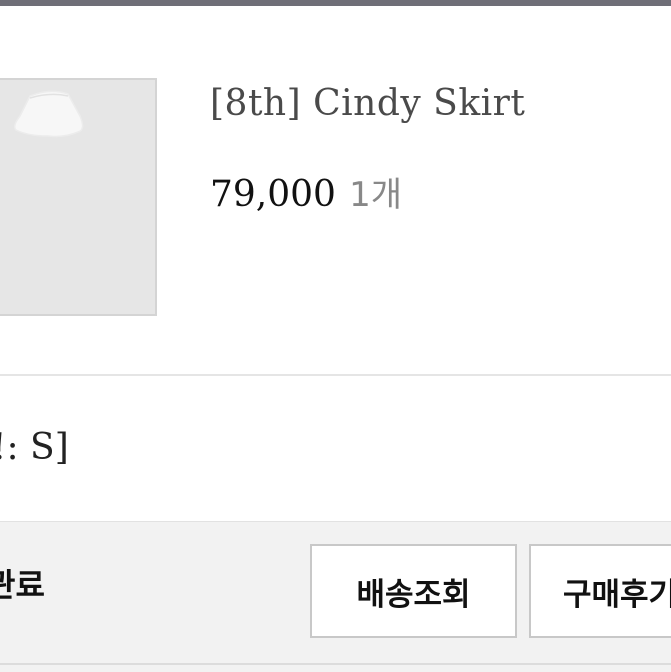  What do you see at coordinates (600, 591) in the screenshot?
I see `write-review-button: 구매후기` at bounding box center [600, 591].